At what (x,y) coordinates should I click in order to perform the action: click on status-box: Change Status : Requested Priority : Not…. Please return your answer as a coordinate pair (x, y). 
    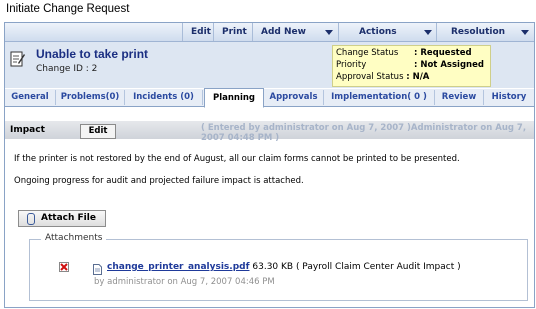
    Looking at the image, I should click on (411, 66).